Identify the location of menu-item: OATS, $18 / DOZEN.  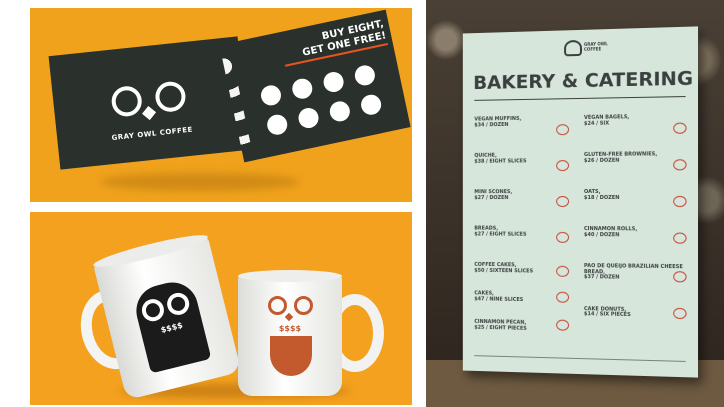
(601, 194).